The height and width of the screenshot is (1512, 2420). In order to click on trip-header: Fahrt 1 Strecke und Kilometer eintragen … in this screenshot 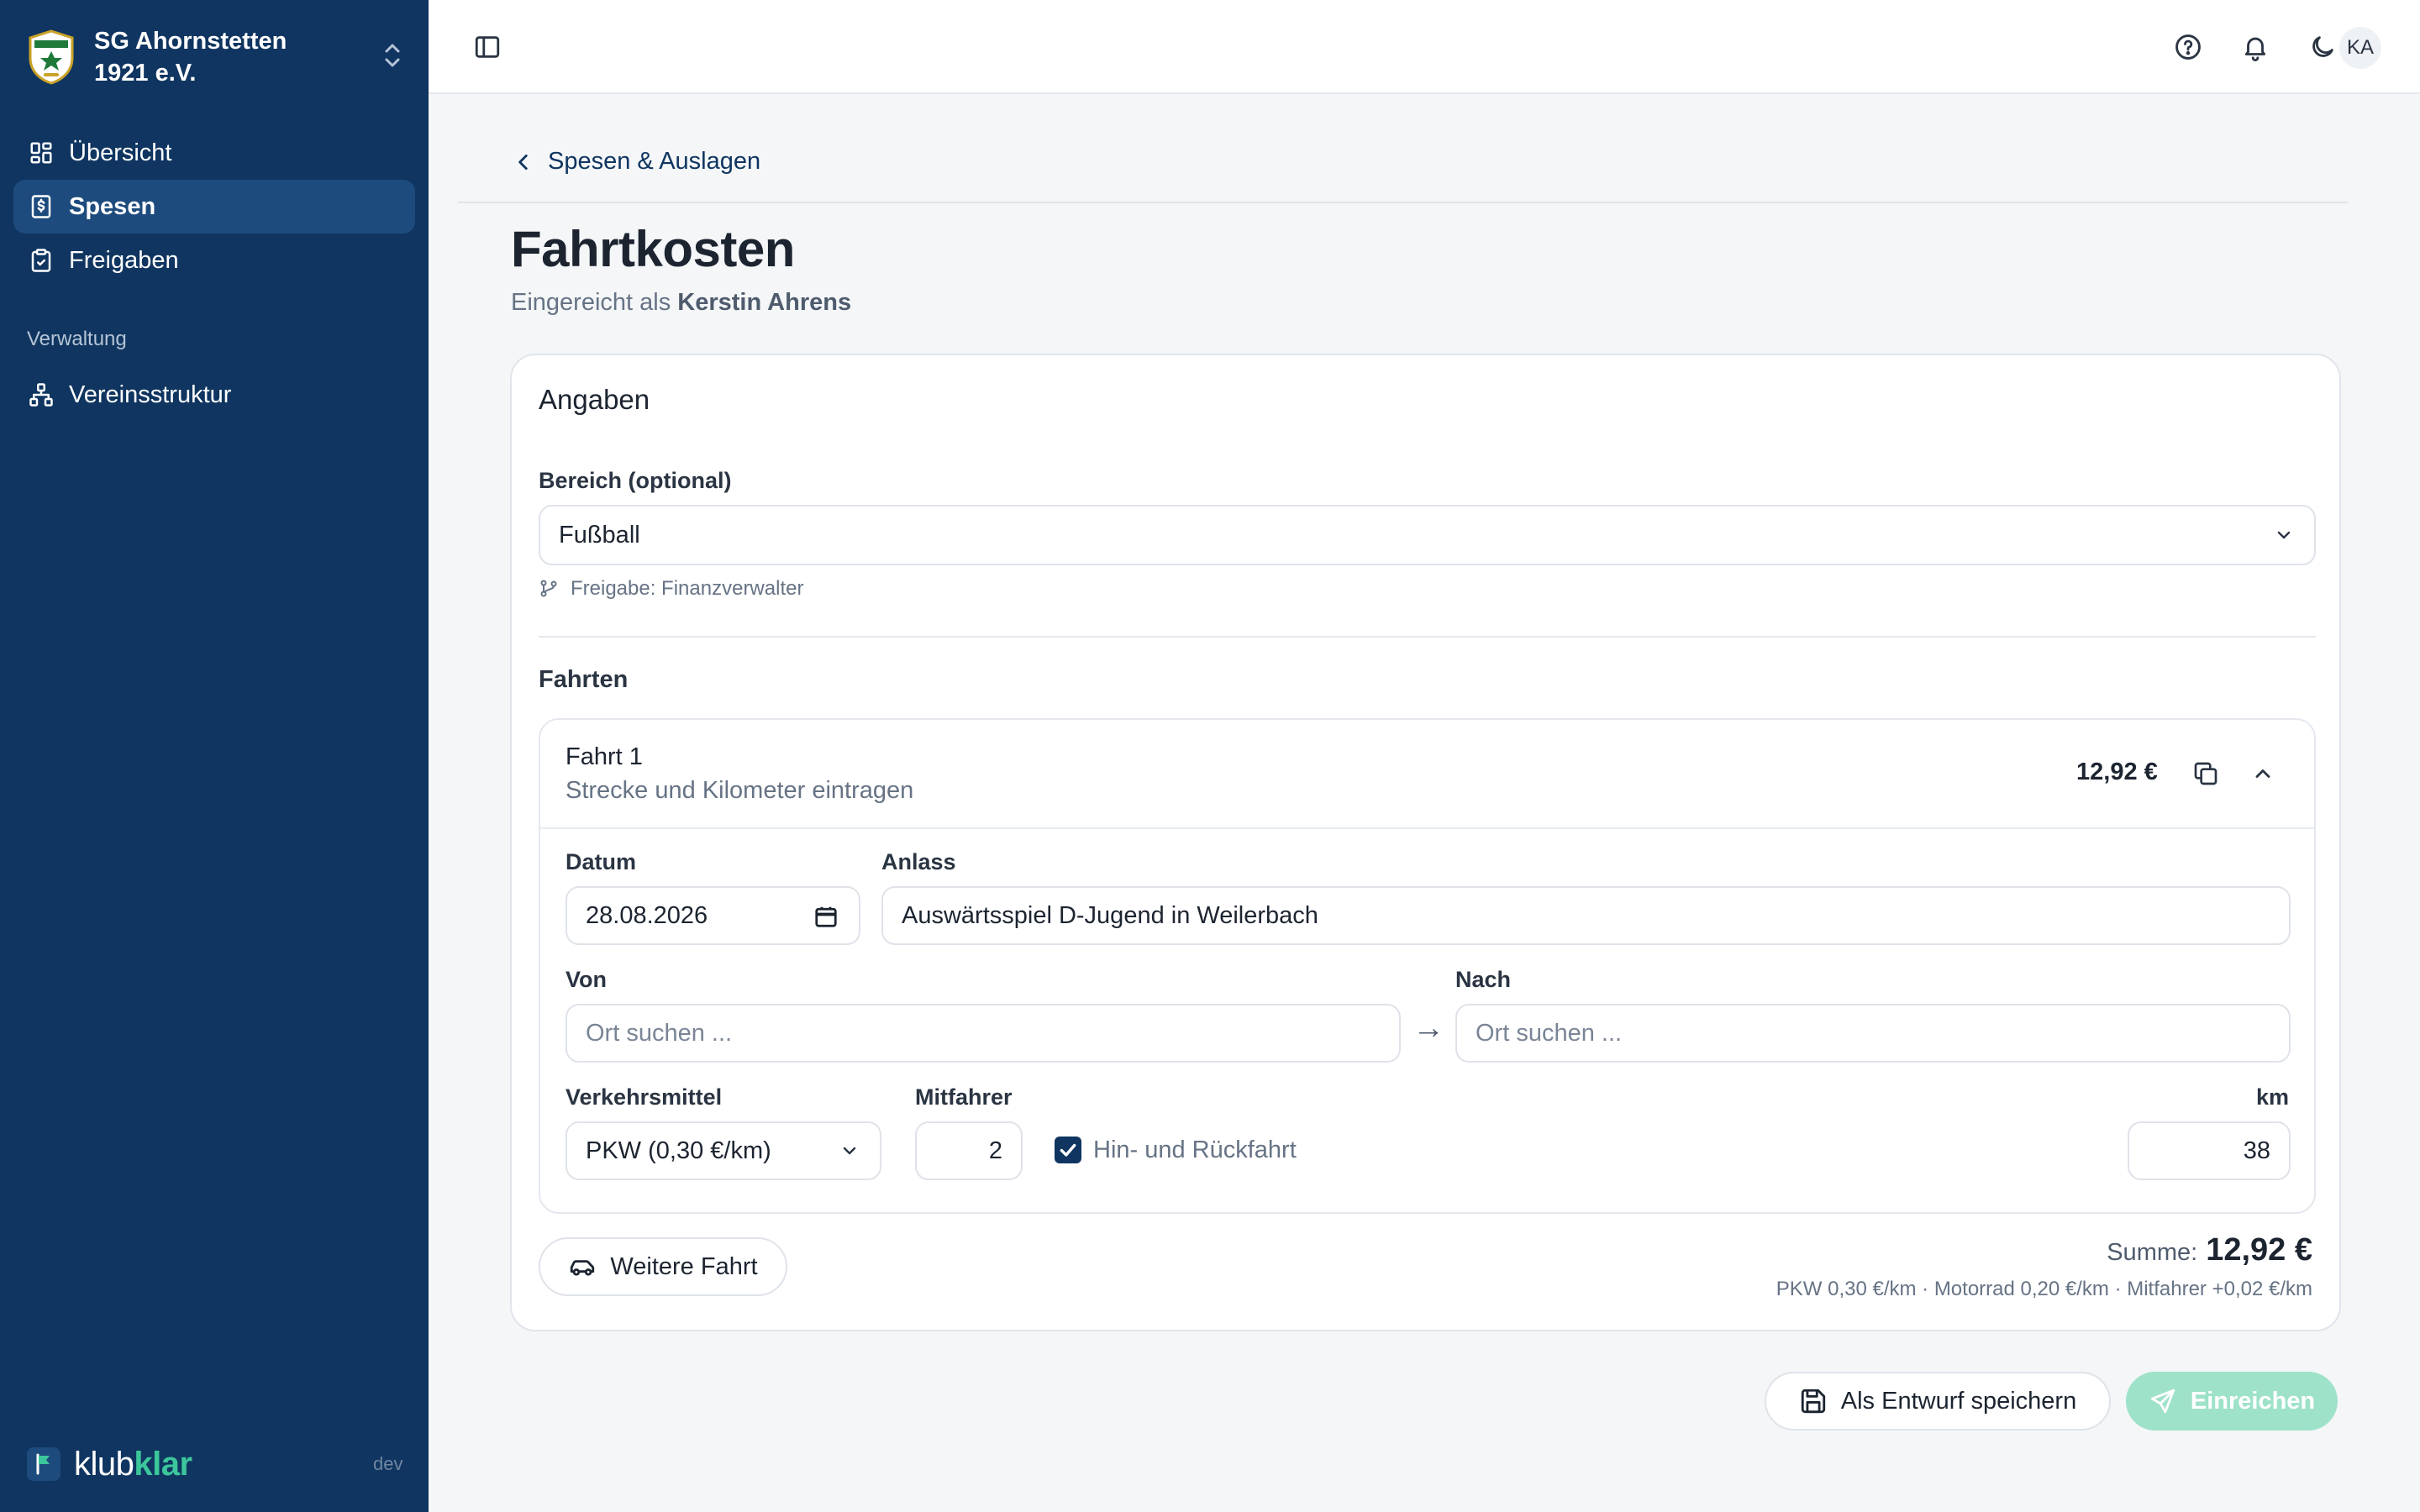, I will do `click(1427, 774)`.